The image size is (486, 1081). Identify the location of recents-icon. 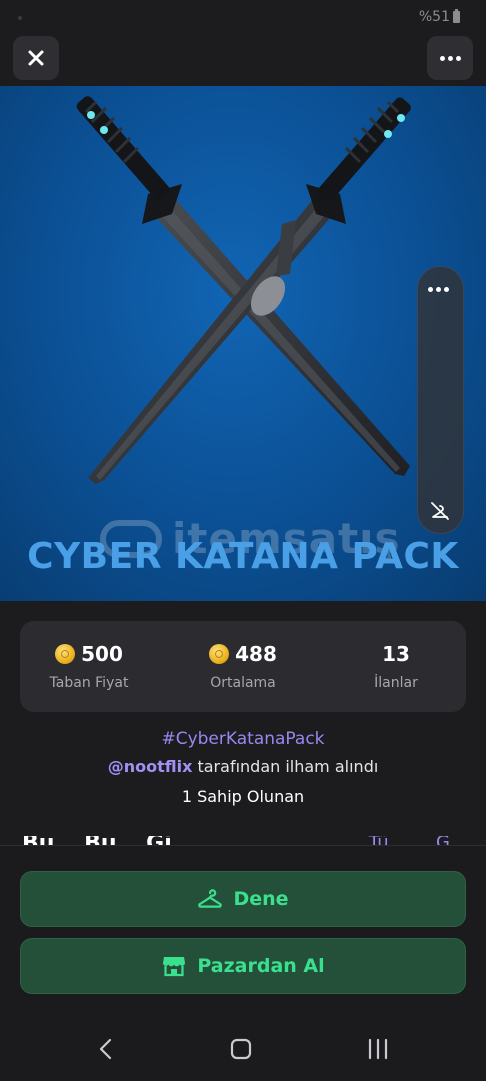
(378, 1049).